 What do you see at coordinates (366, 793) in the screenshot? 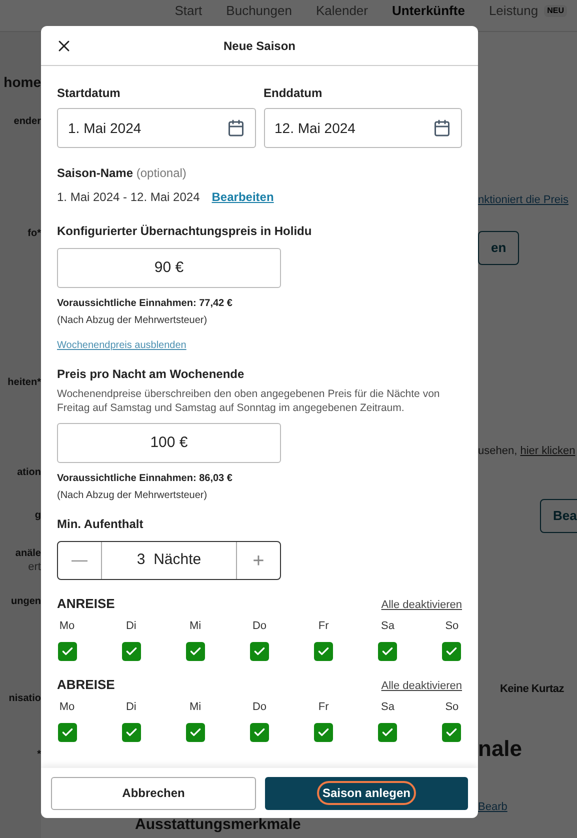
I see `create-season-button: Saison anlegen` at bounding box center [366, 793].